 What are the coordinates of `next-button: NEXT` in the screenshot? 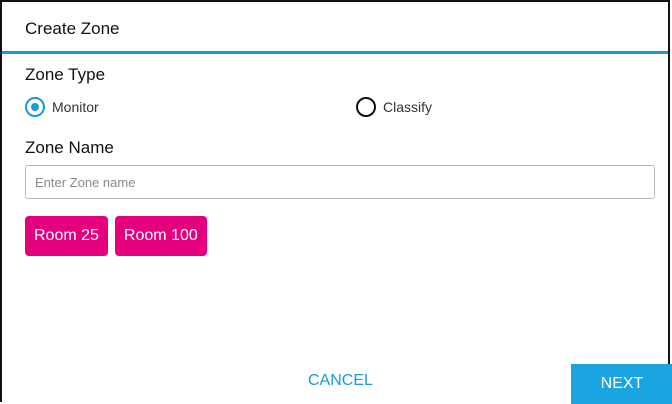 It's located at (621, 384).